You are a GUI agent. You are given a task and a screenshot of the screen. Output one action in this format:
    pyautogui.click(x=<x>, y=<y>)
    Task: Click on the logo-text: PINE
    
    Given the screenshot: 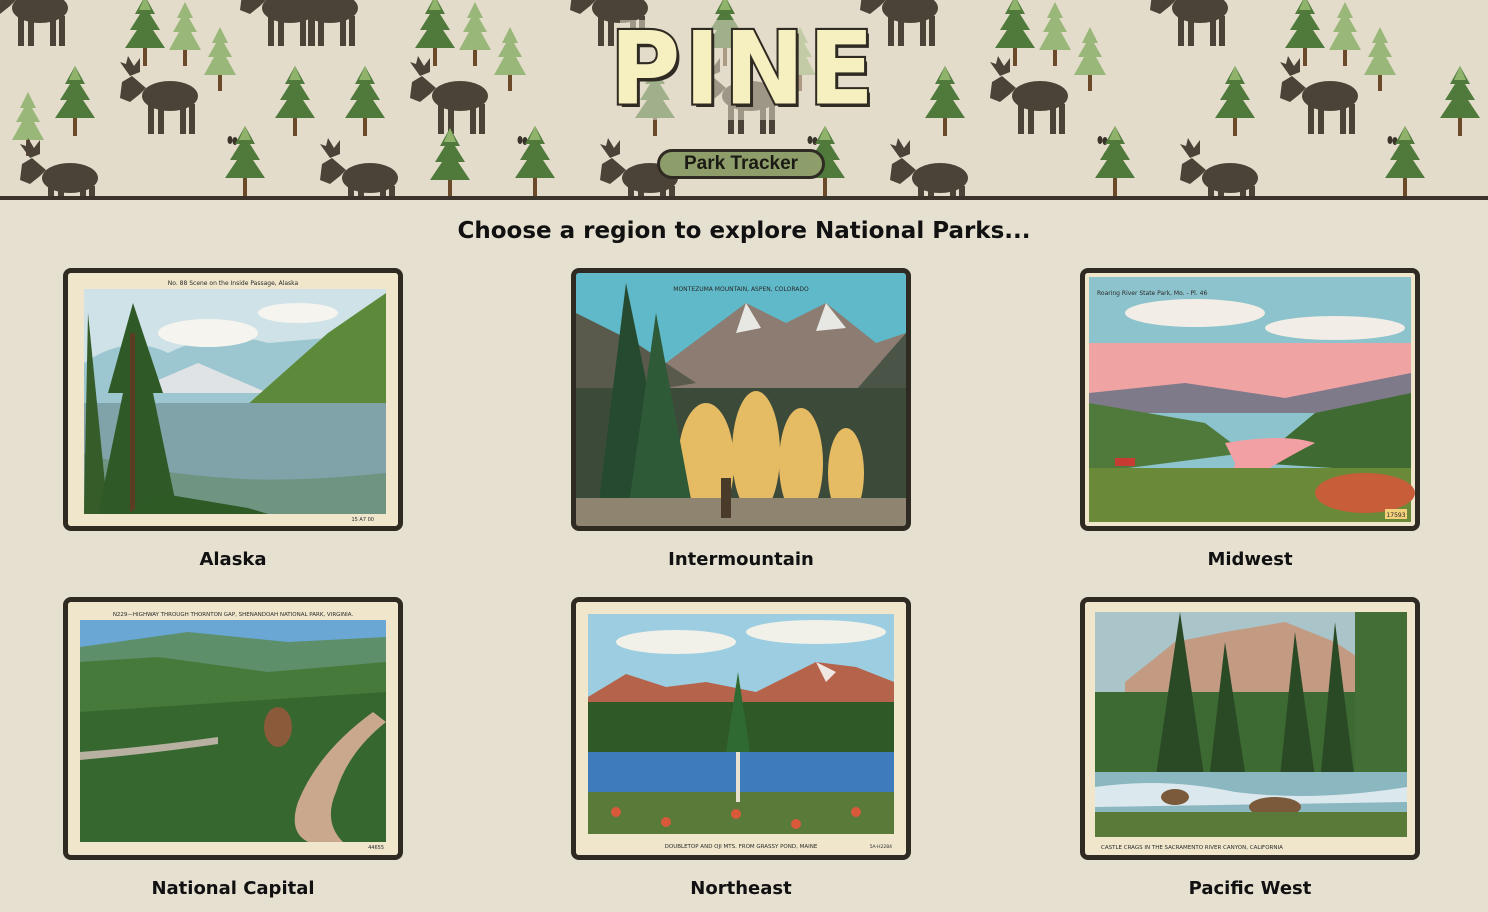 What is the action you would take?
    pyautogui.click(x=743, y=69)
    